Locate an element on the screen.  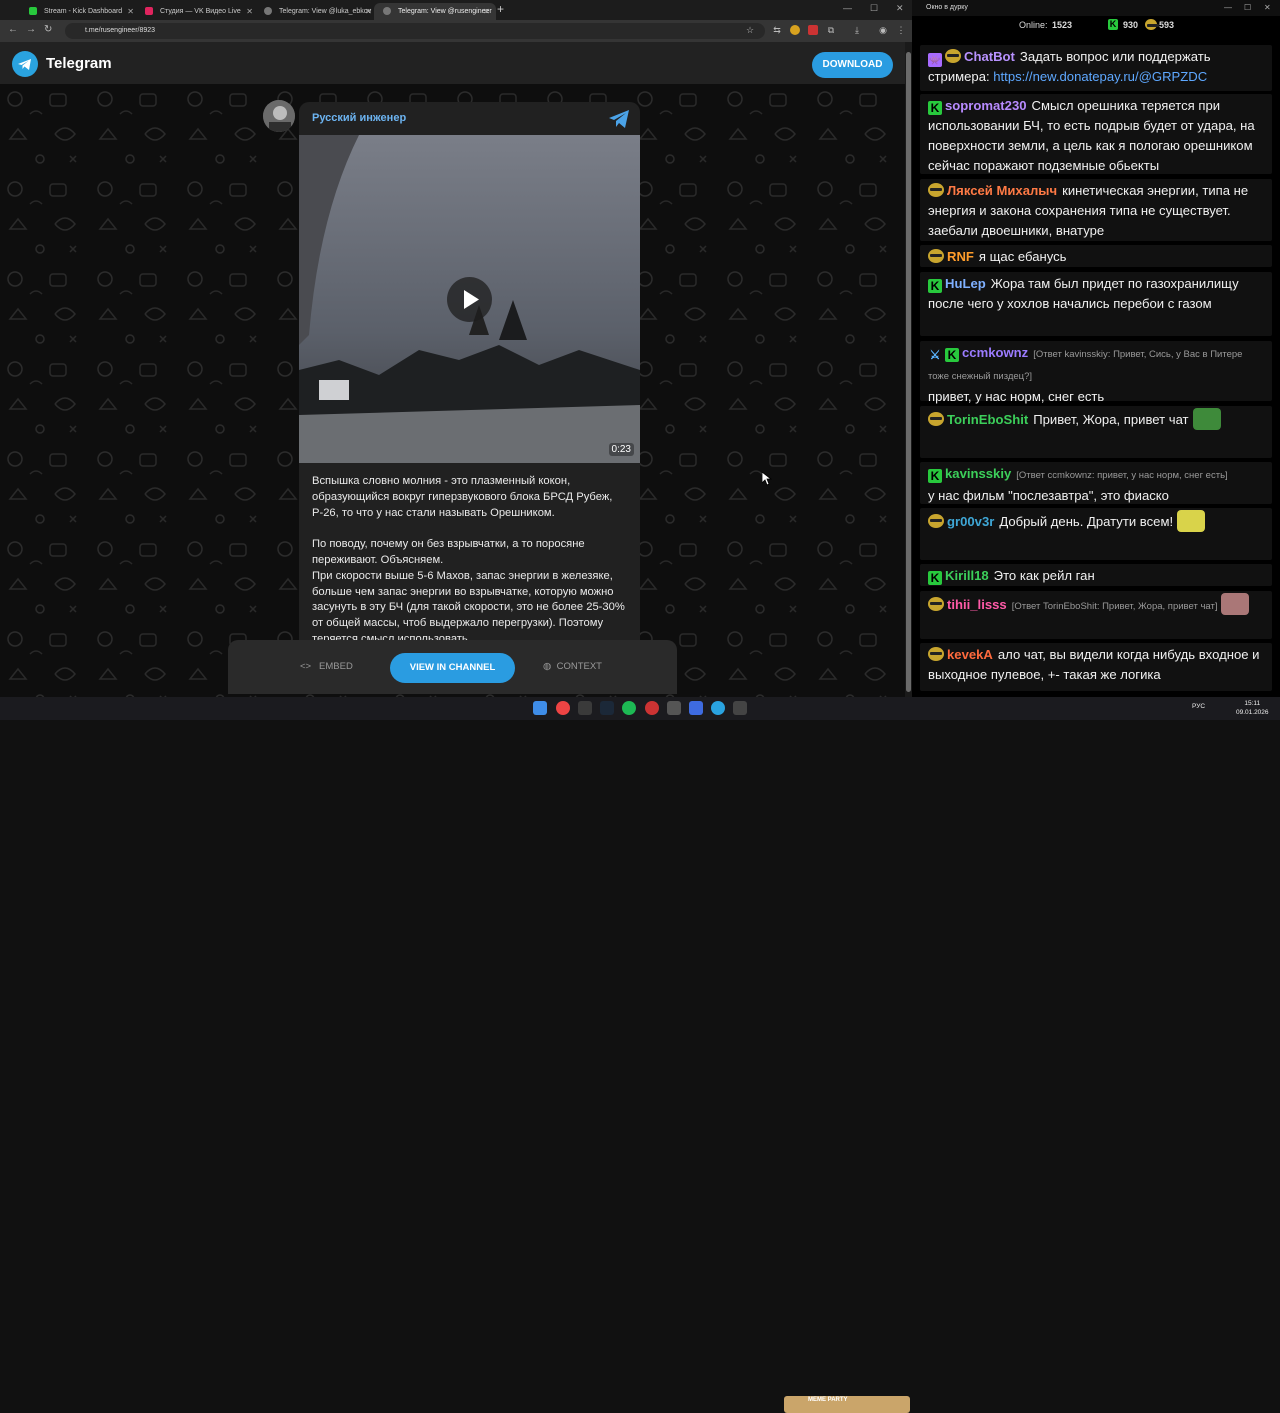
url-text: t.me/rusengineer/8923 is located at coordinates (120, 30).